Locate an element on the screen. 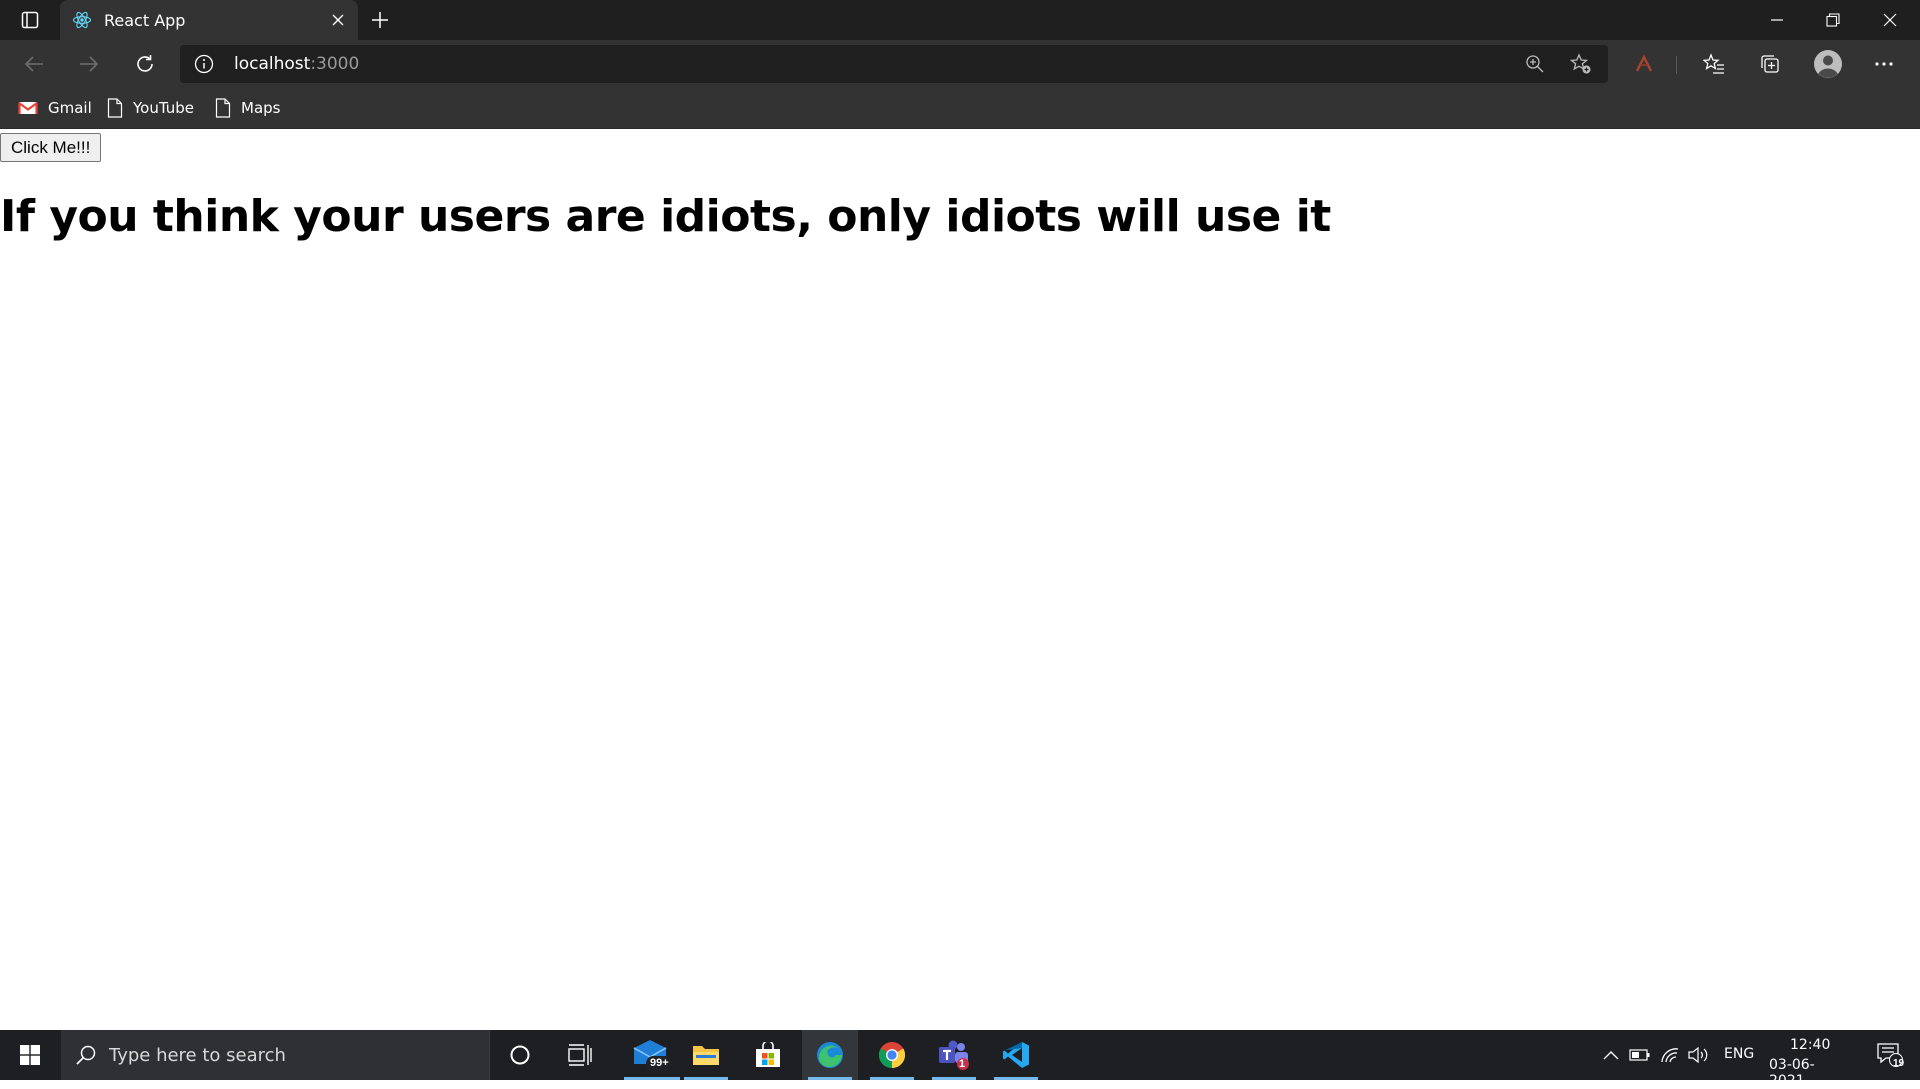 This screenshot has height=1089, width=1920. taskbar-mail-app: 99+ is located at coordinates (652, 1055).